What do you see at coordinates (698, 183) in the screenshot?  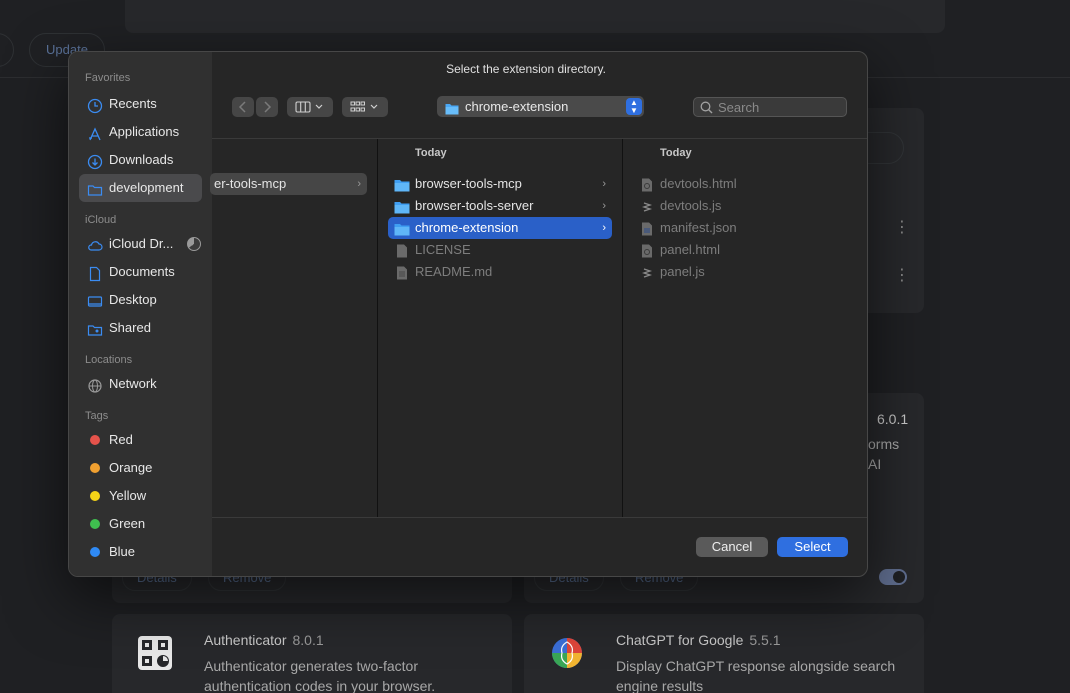 I see `list-item-label: devtools.html` at bounding box center [698, 183].